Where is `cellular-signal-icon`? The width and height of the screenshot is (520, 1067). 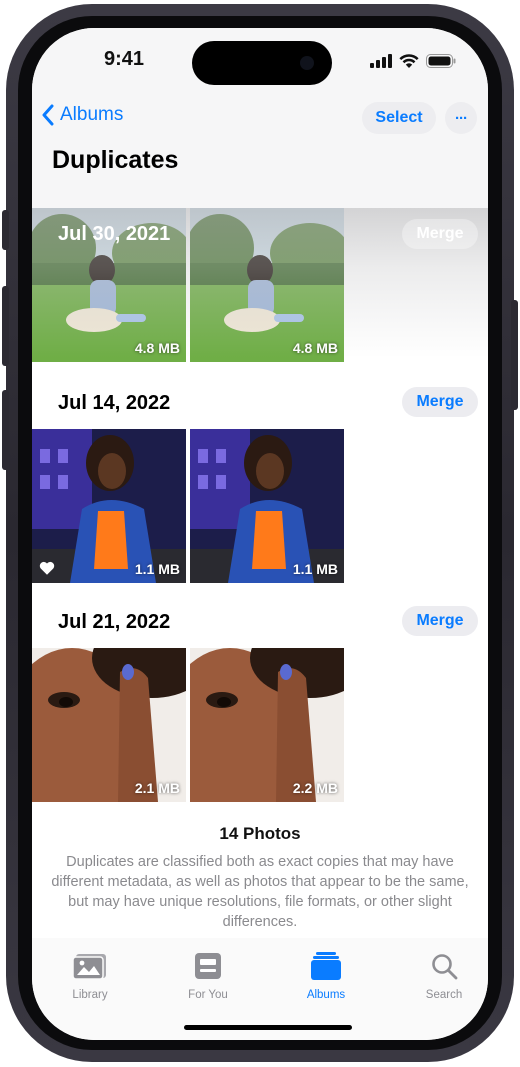 cellular-signal-icon is located at coordinates (381, 61).